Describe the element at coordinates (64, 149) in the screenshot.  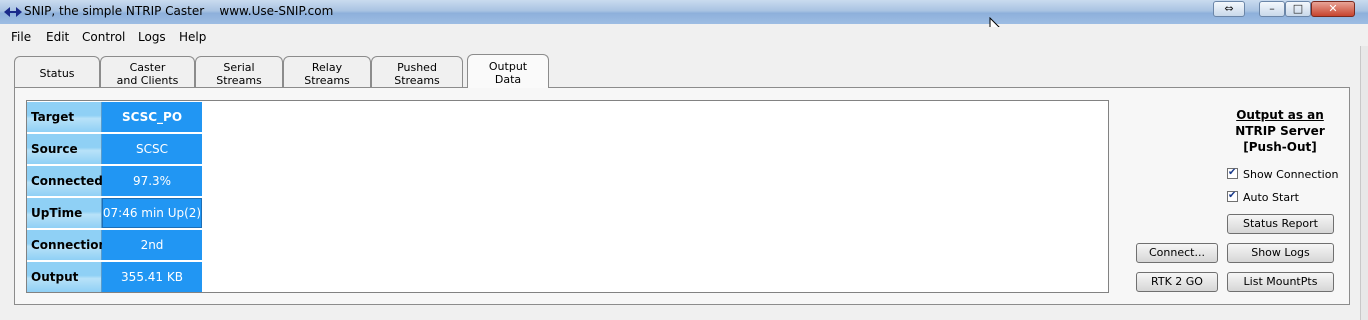
I see `row-label: Source` at that location.